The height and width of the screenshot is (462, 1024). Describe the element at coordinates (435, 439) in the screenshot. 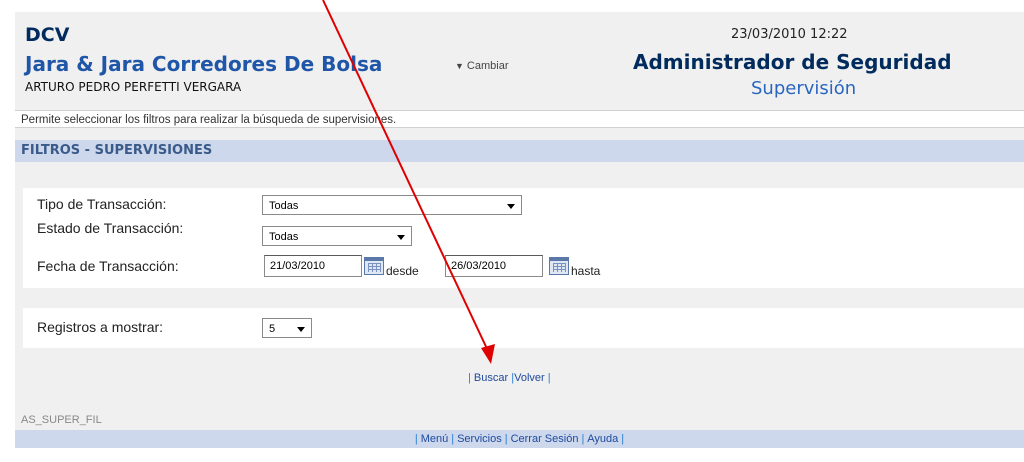

I see `menu-link: Menú` at that location.